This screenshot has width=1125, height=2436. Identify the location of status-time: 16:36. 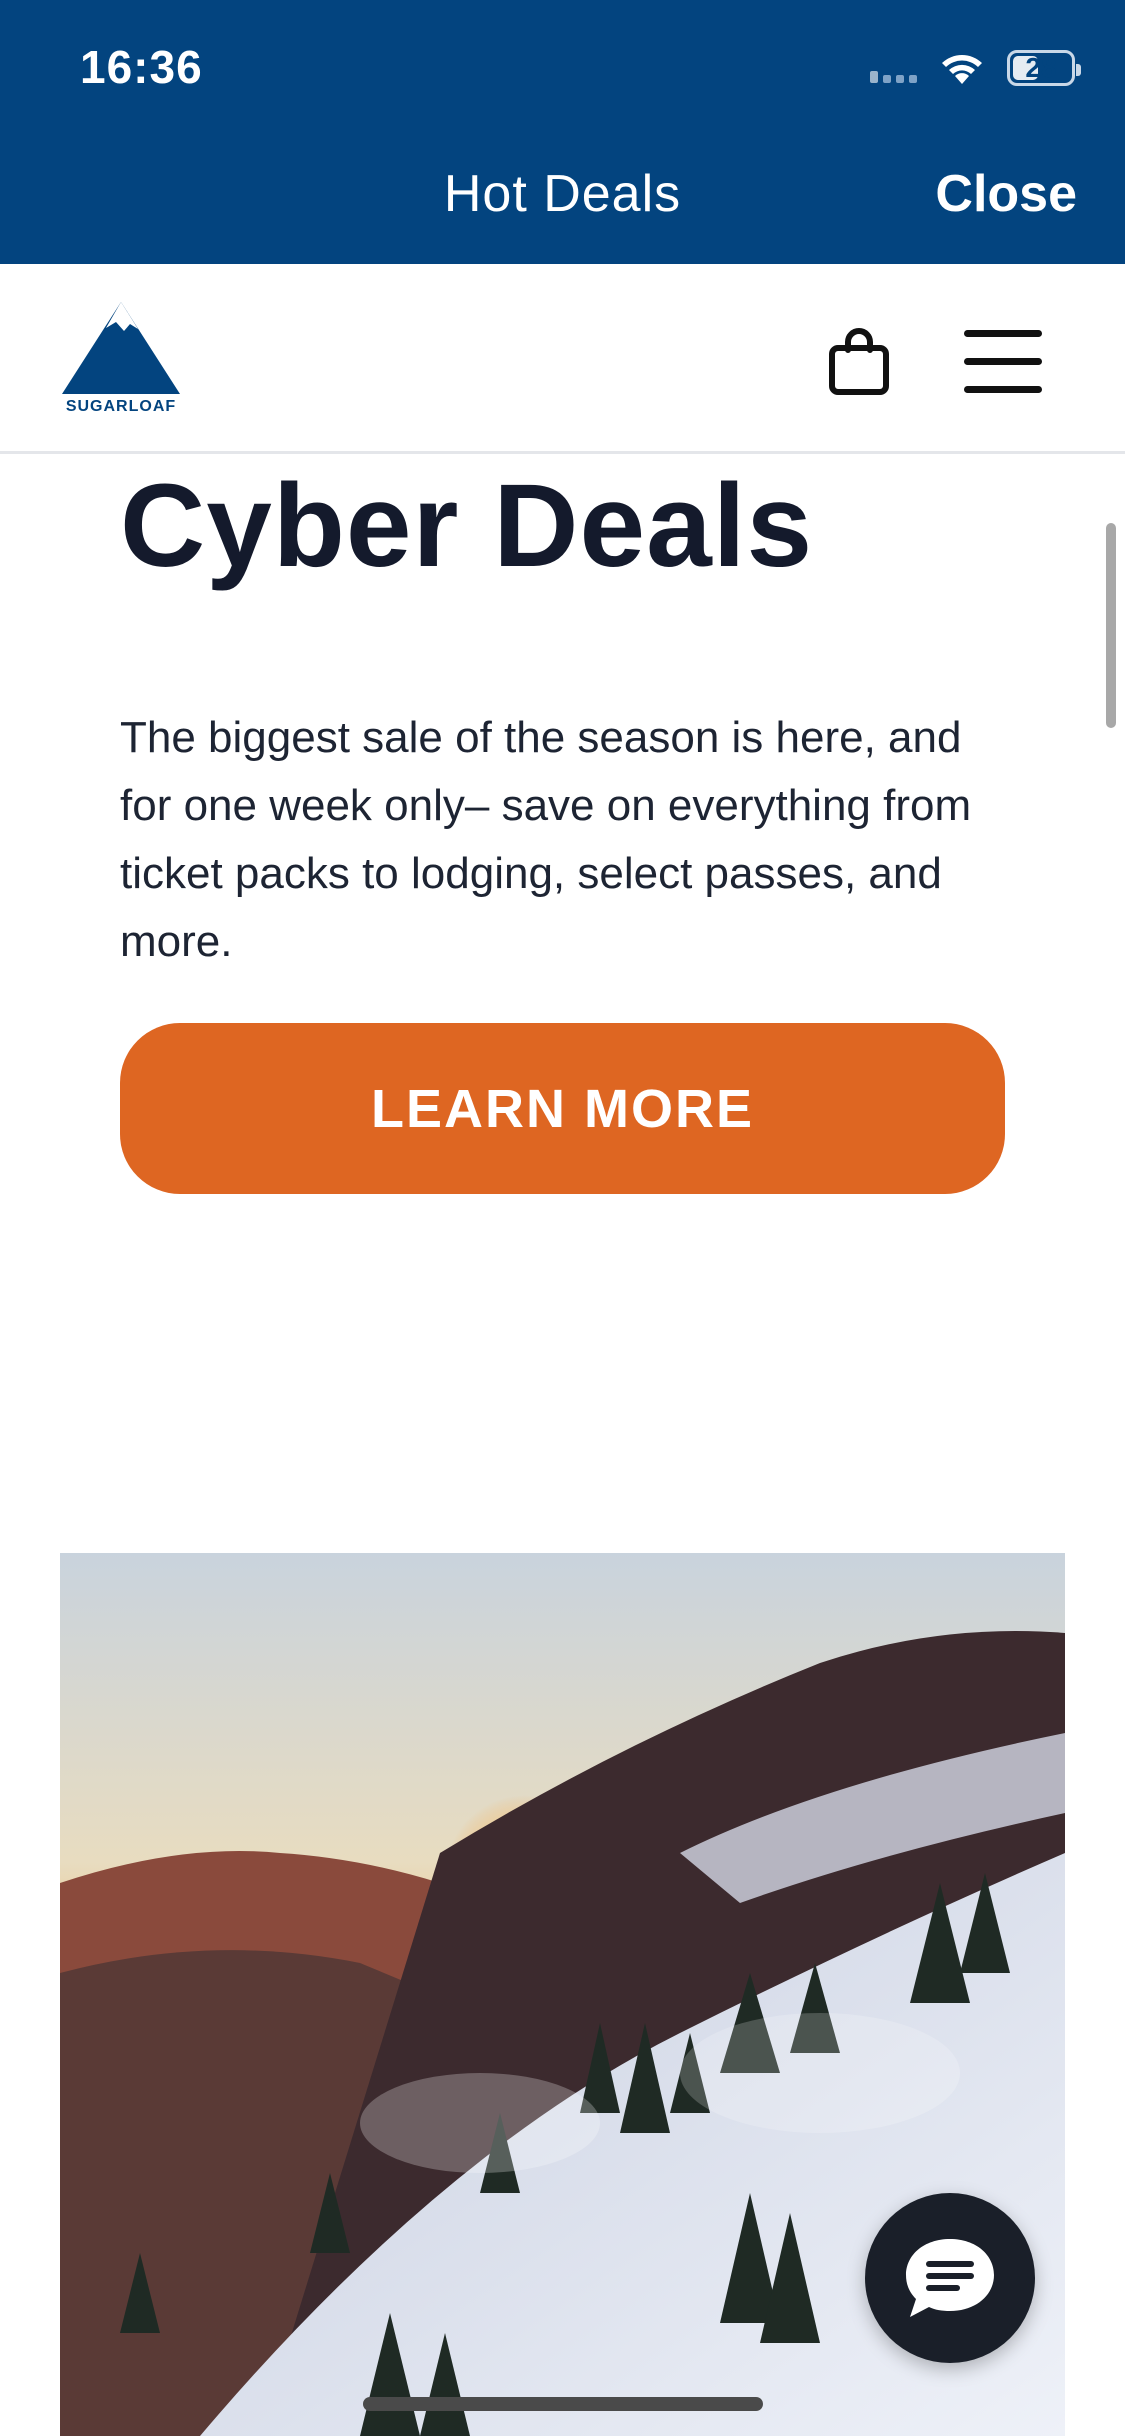
(141, 67).